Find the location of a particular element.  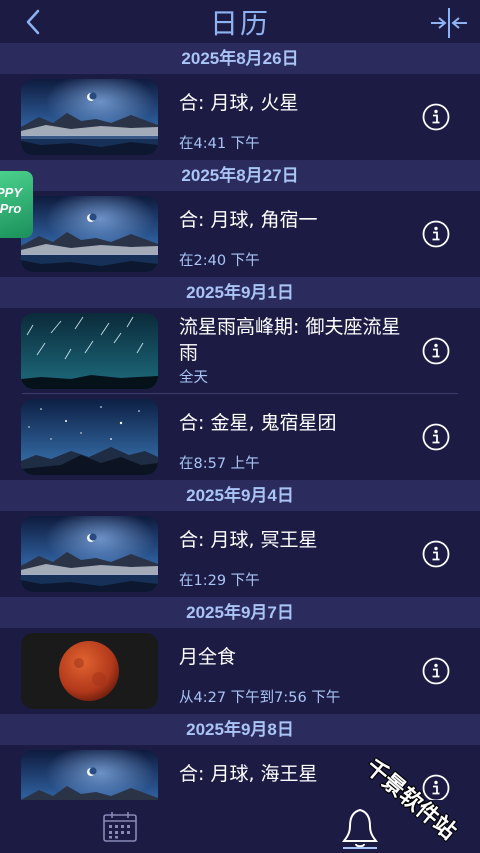

event-title: 合: 月球, 火星 is located at coordinates (239, 103).